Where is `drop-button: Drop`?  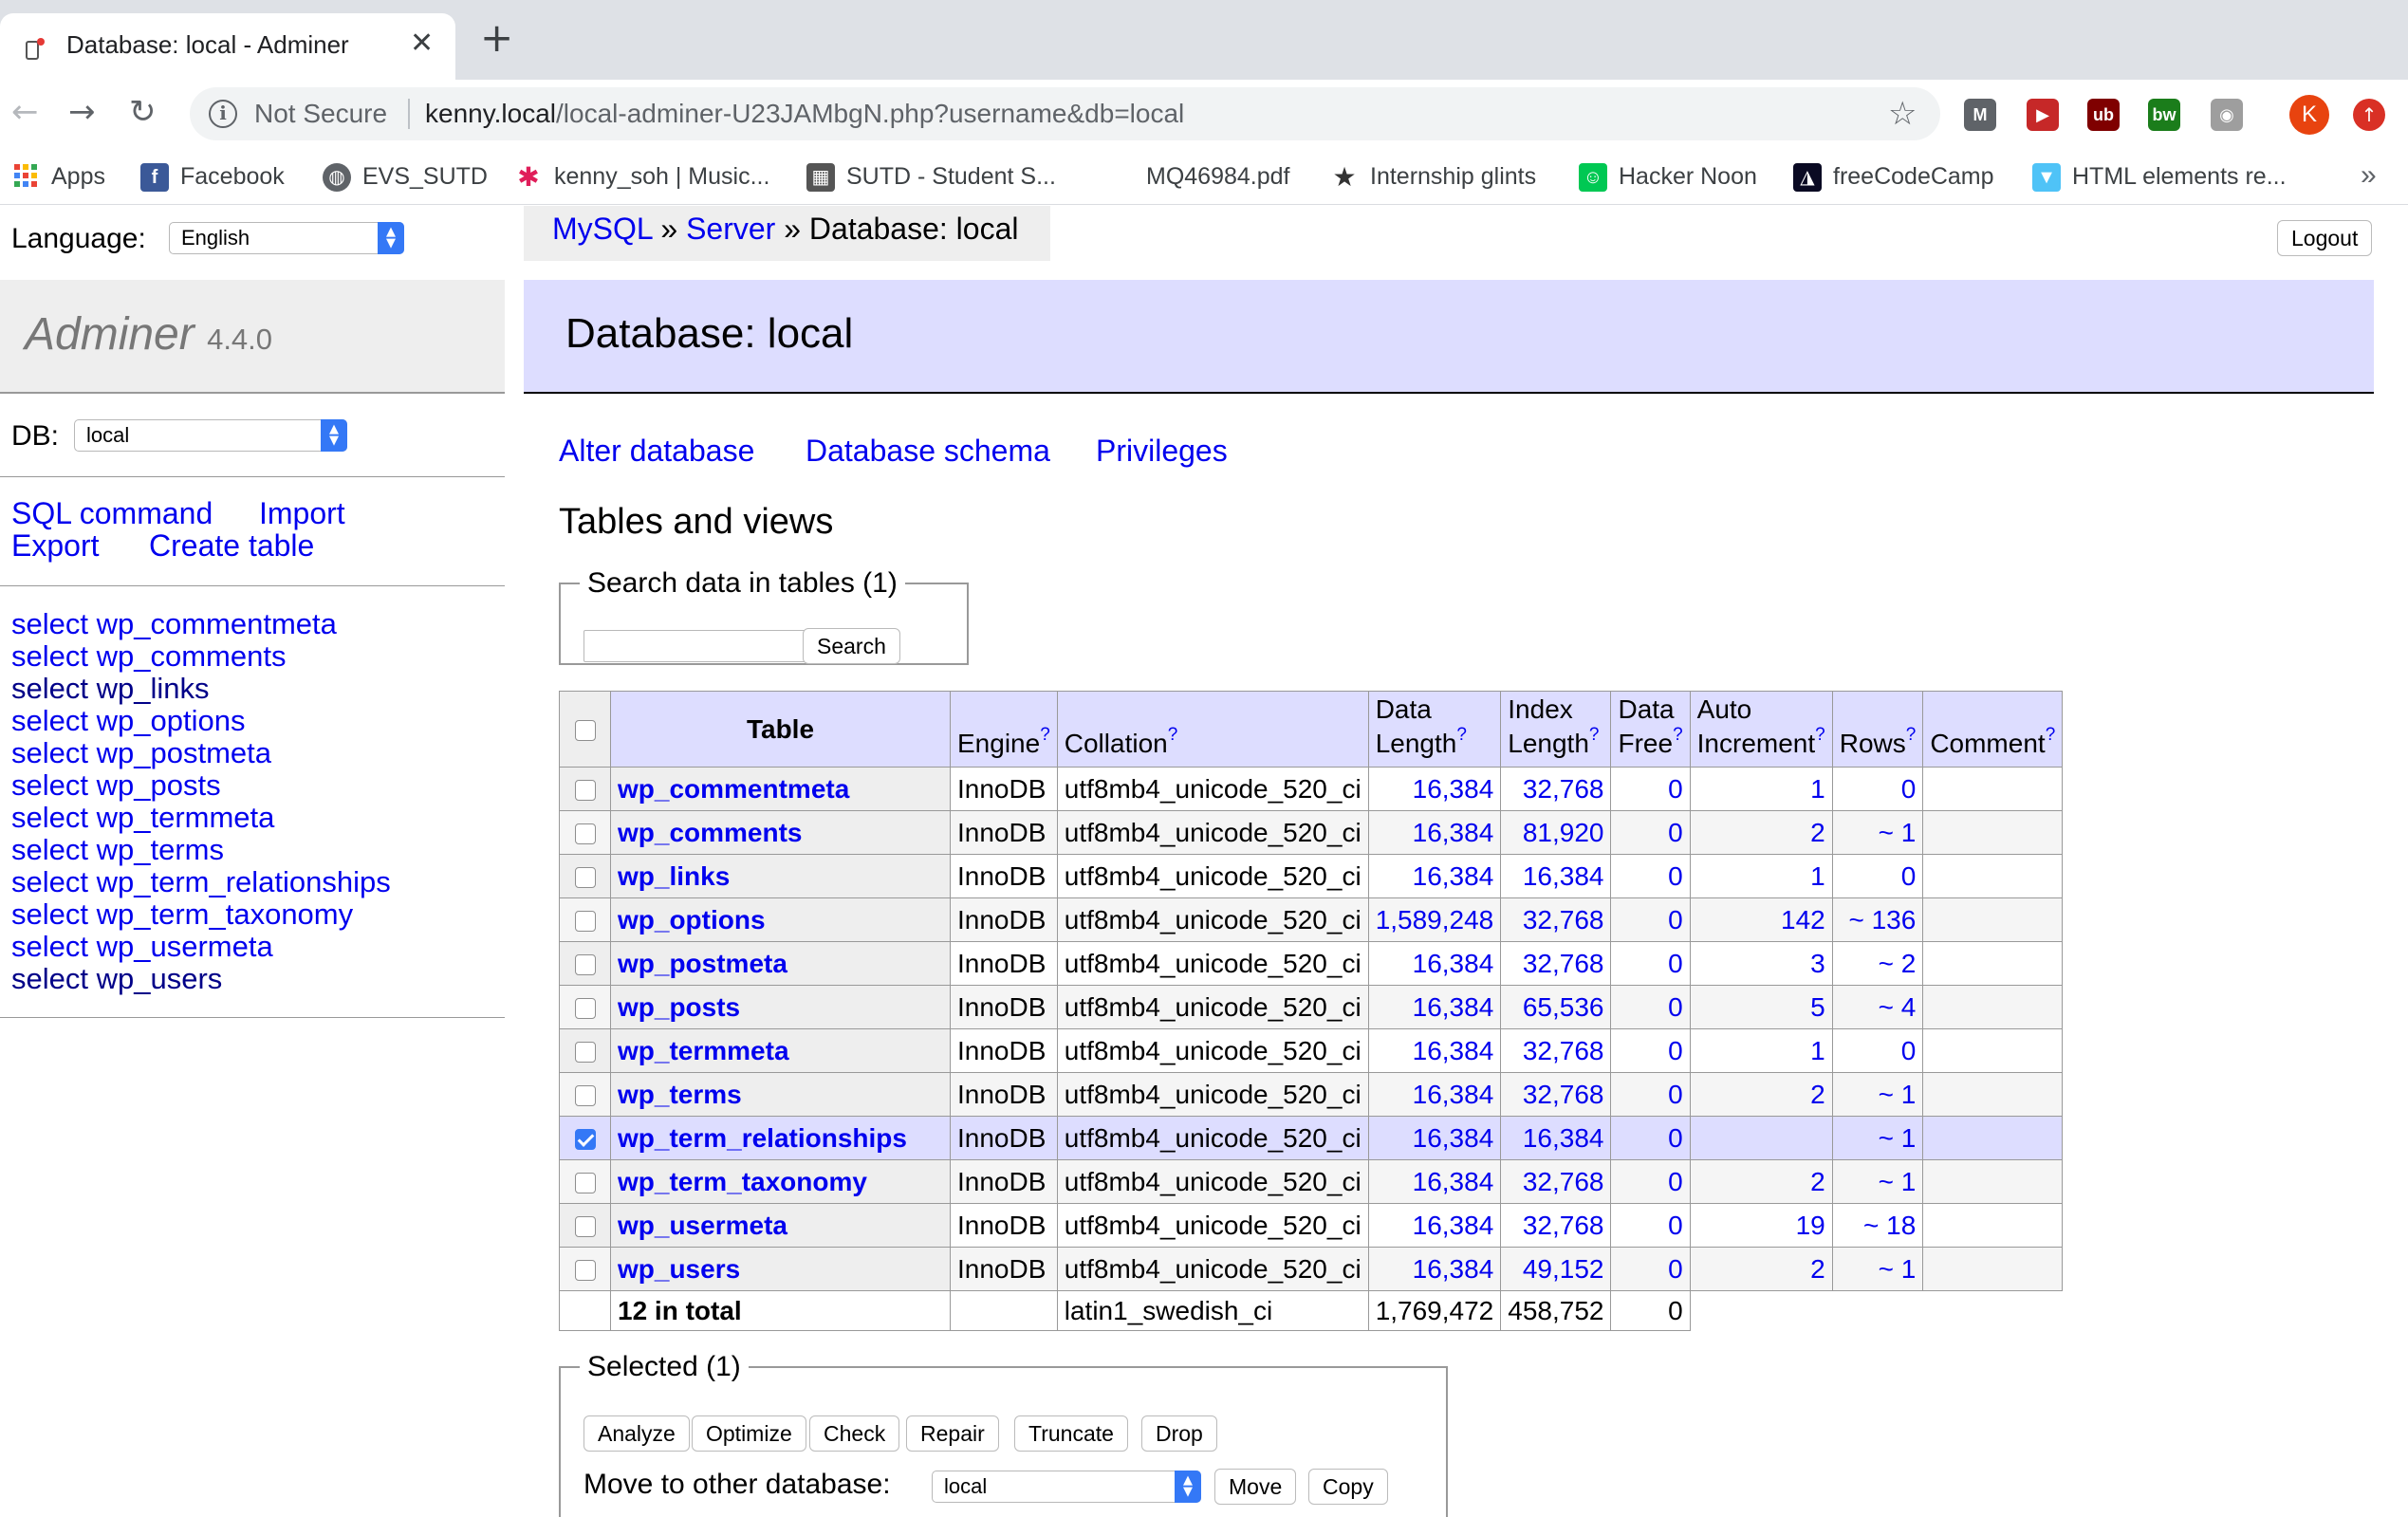
drop-button: Drop is located at coordinates (1179, 1433).